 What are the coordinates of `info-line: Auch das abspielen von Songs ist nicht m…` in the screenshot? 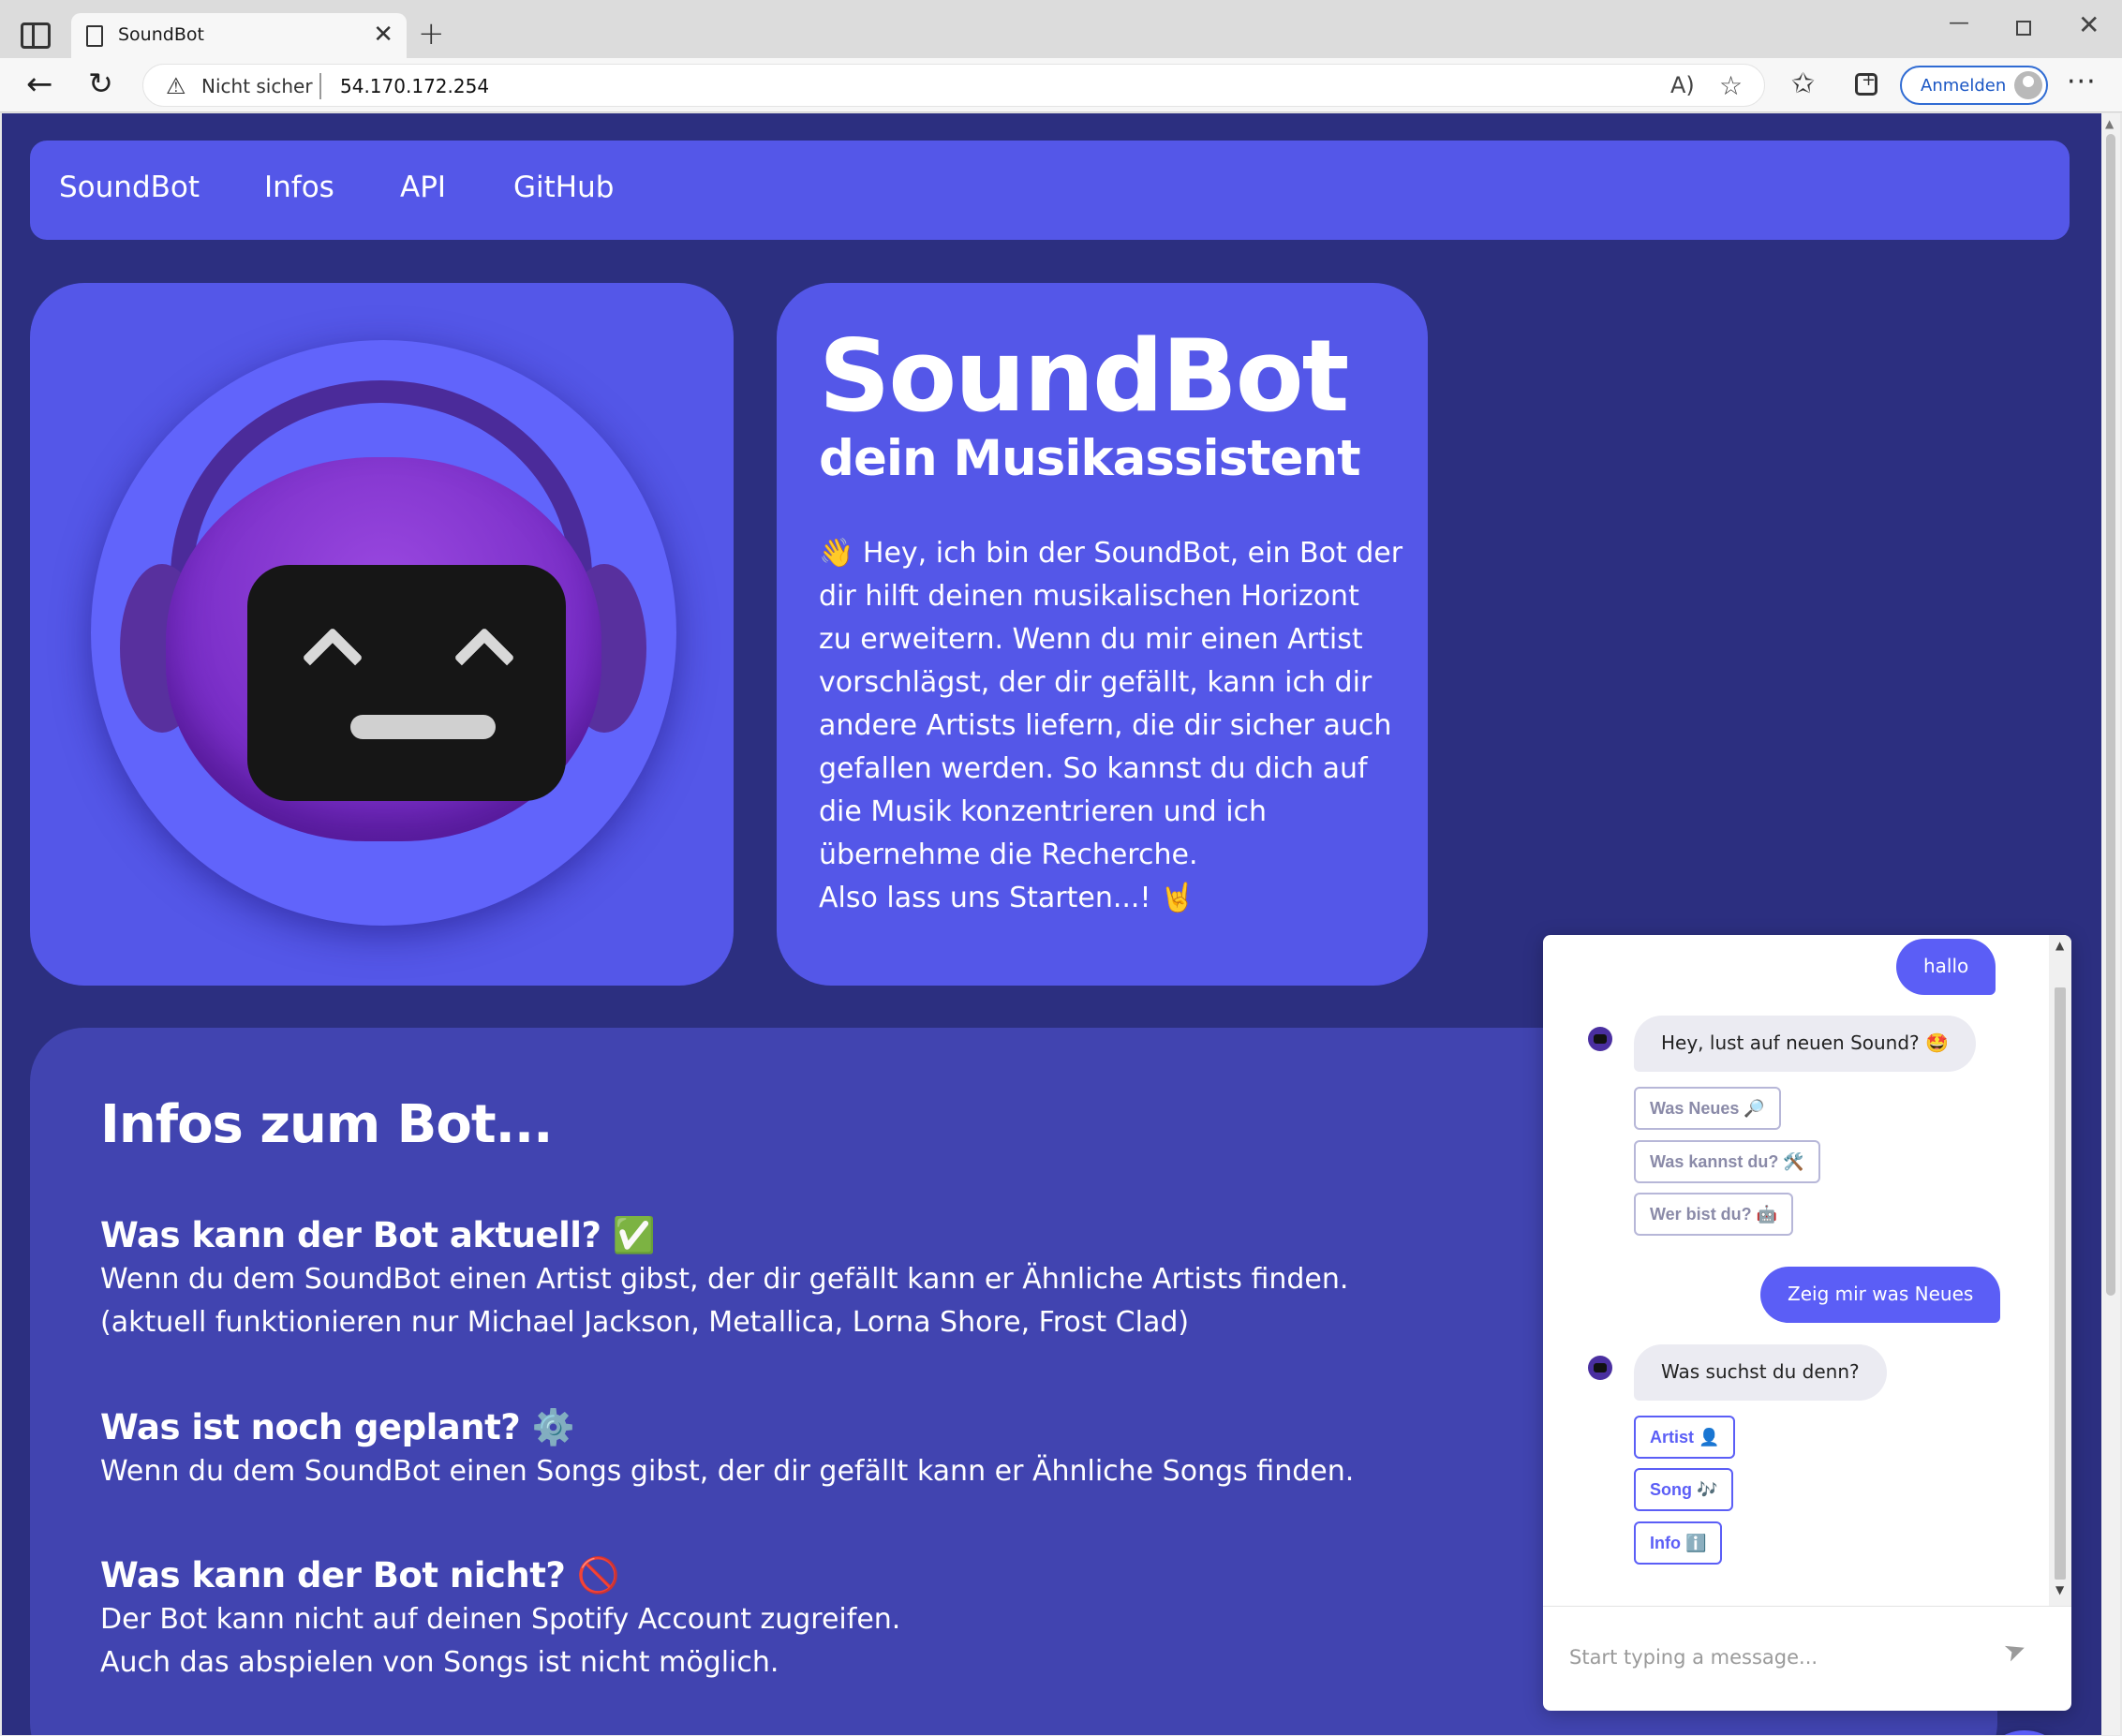 It's located at (439, 1663).